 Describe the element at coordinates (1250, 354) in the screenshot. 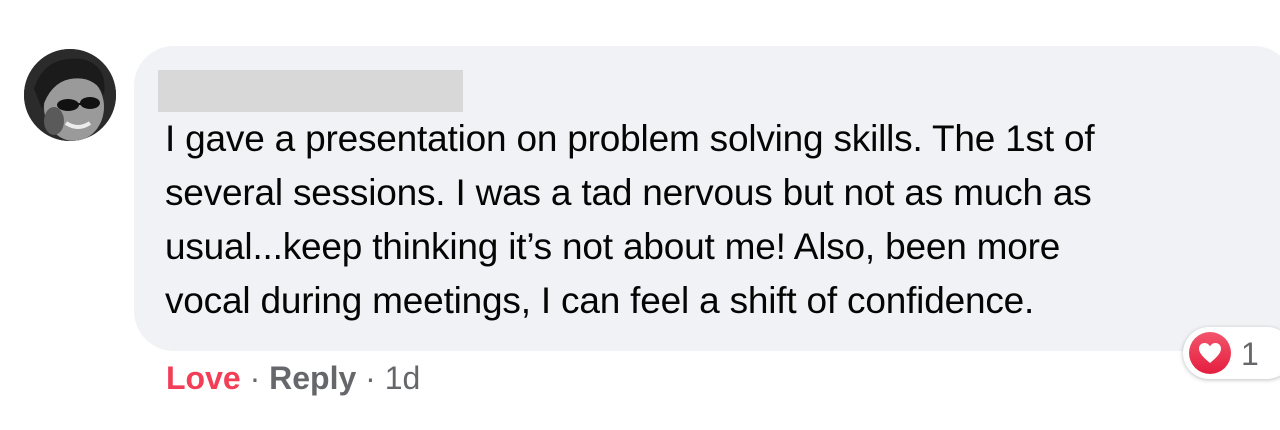

I see `reaction-count: 1` at that location.